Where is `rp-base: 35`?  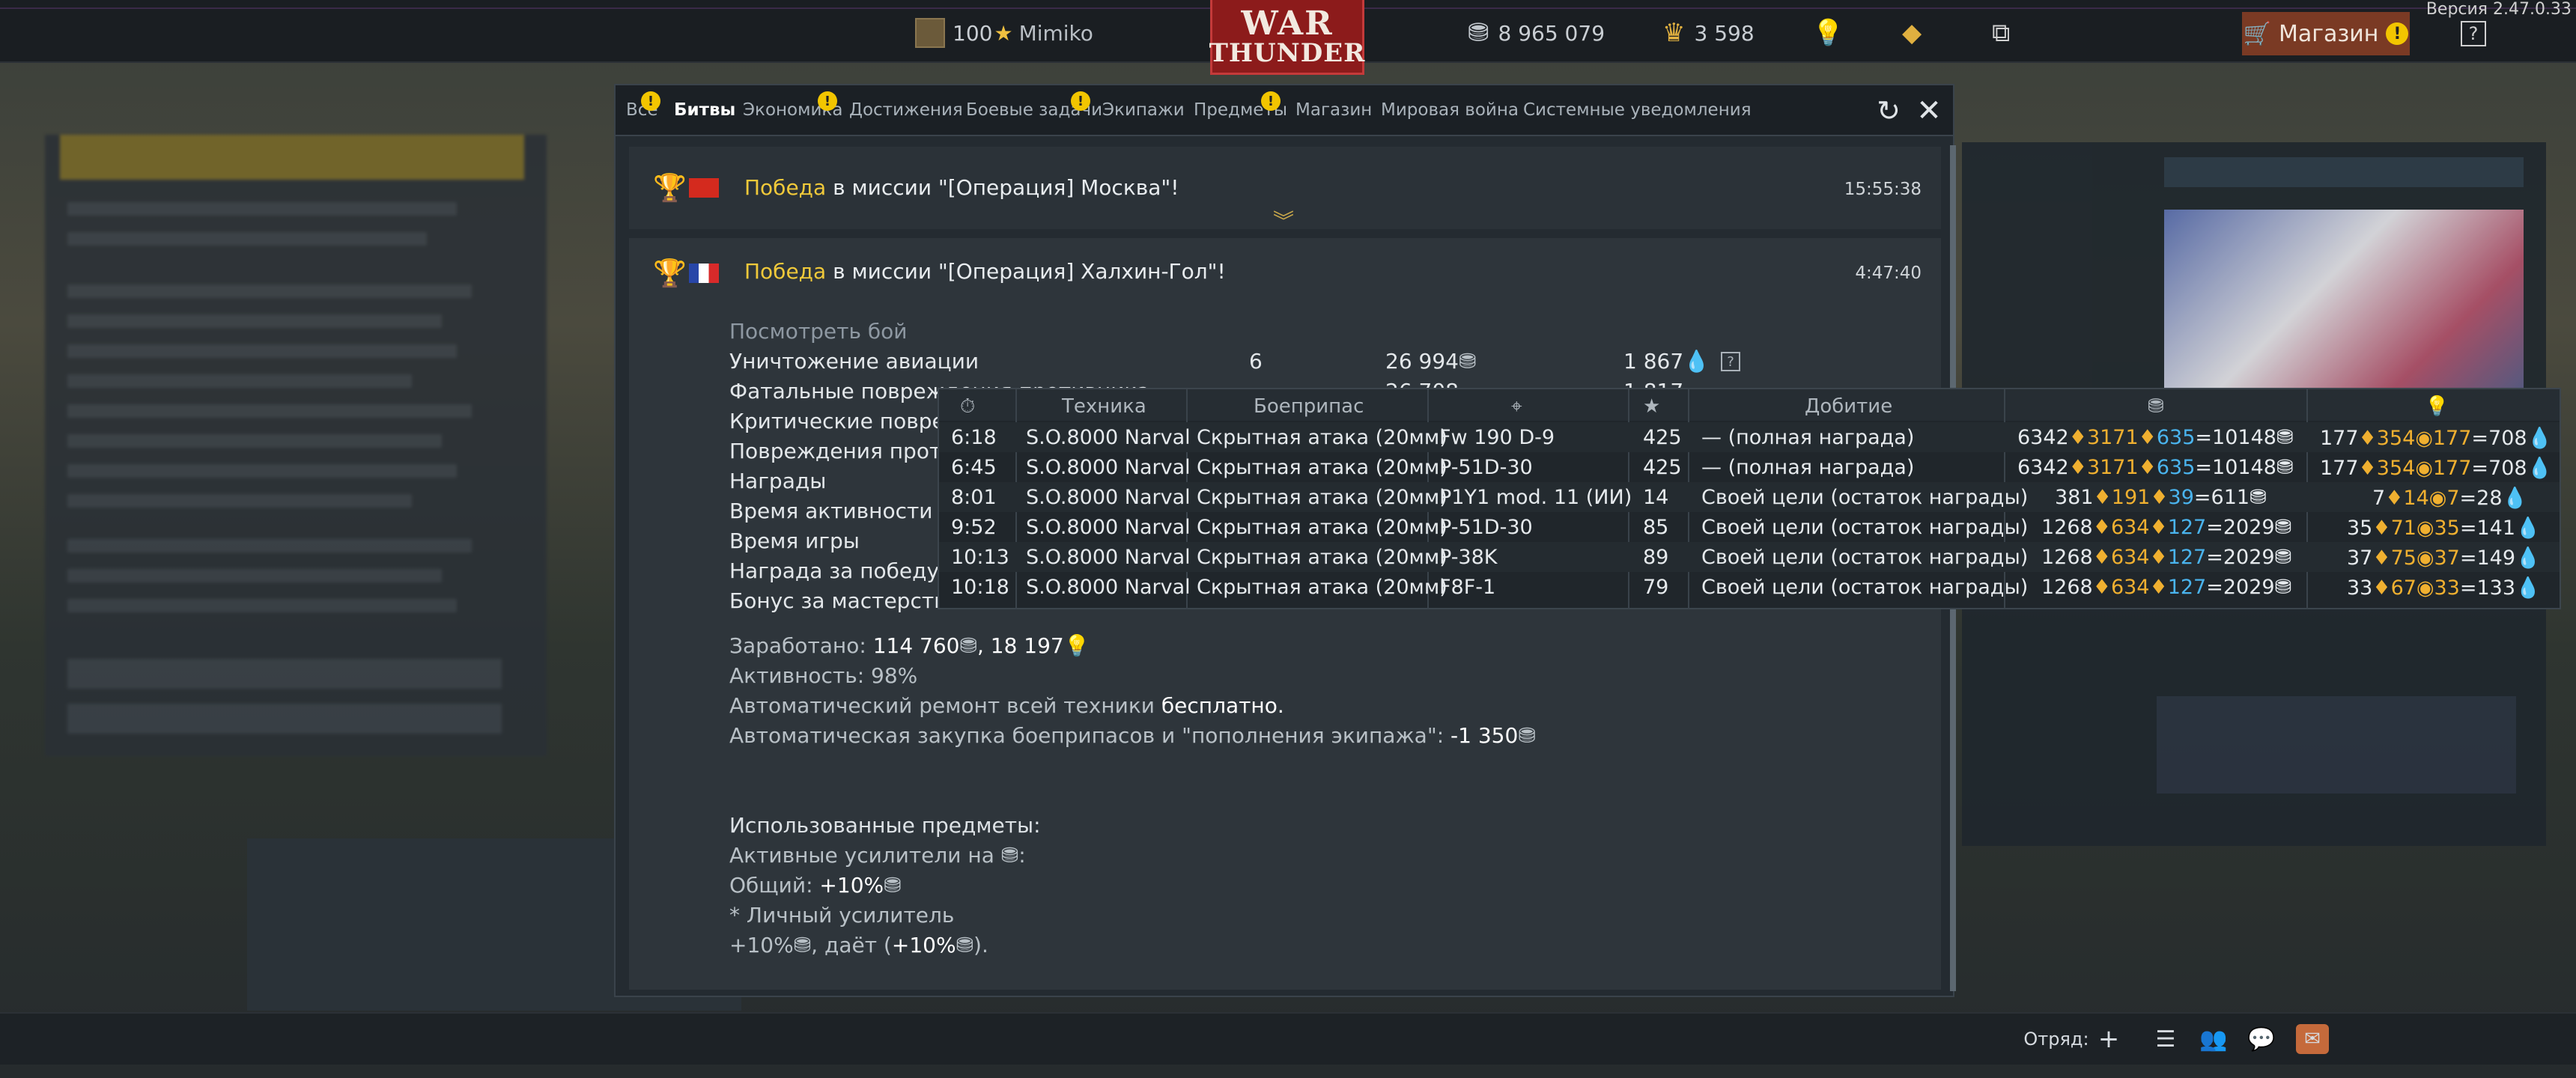
rp-base: 35 is located at coordinates (2360, 528).